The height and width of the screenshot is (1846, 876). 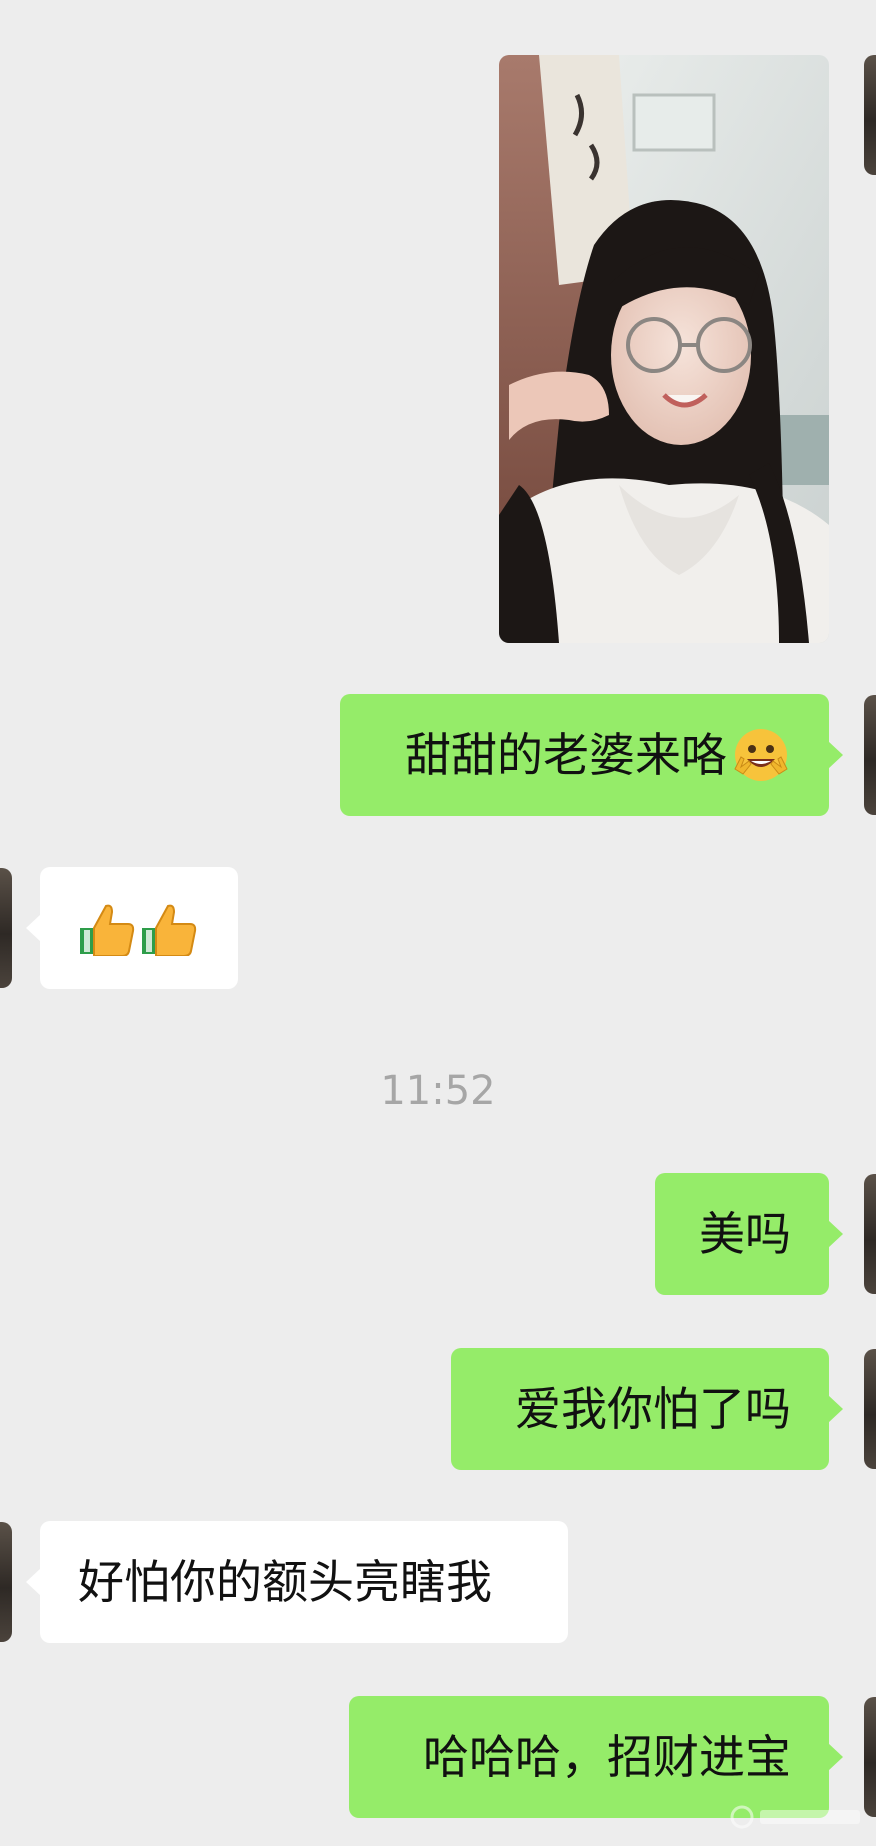 I want to click on selfie-photo, so click(x=664, y=349).